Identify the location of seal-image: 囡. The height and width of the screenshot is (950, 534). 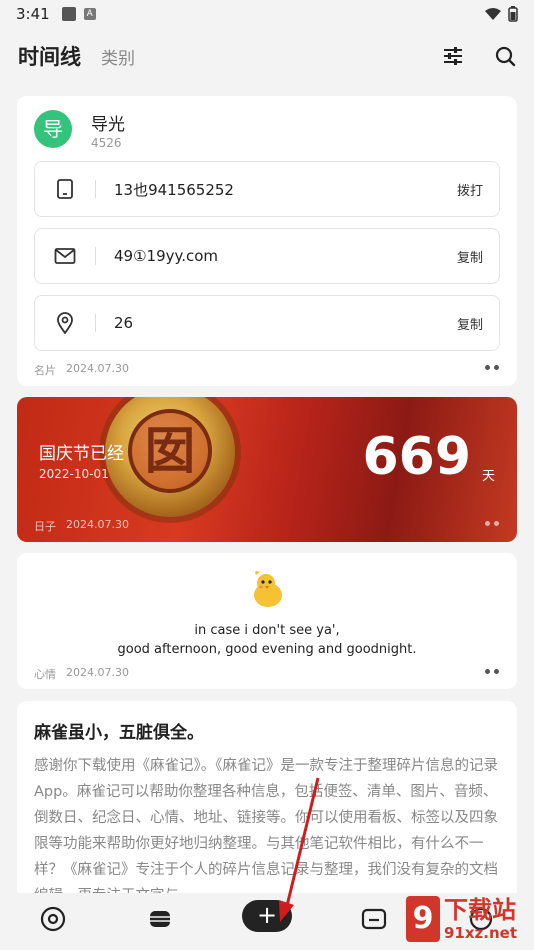
(170, 457).